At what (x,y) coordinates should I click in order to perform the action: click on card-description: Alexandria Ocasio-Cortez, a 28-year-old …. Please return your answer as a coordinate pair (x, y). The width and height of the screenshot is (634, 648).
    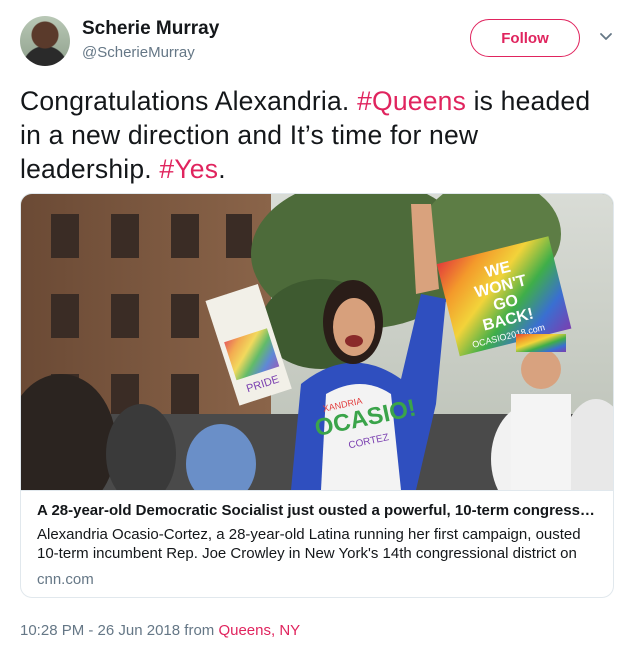
    Looking at the image, I should click on (309, 544).